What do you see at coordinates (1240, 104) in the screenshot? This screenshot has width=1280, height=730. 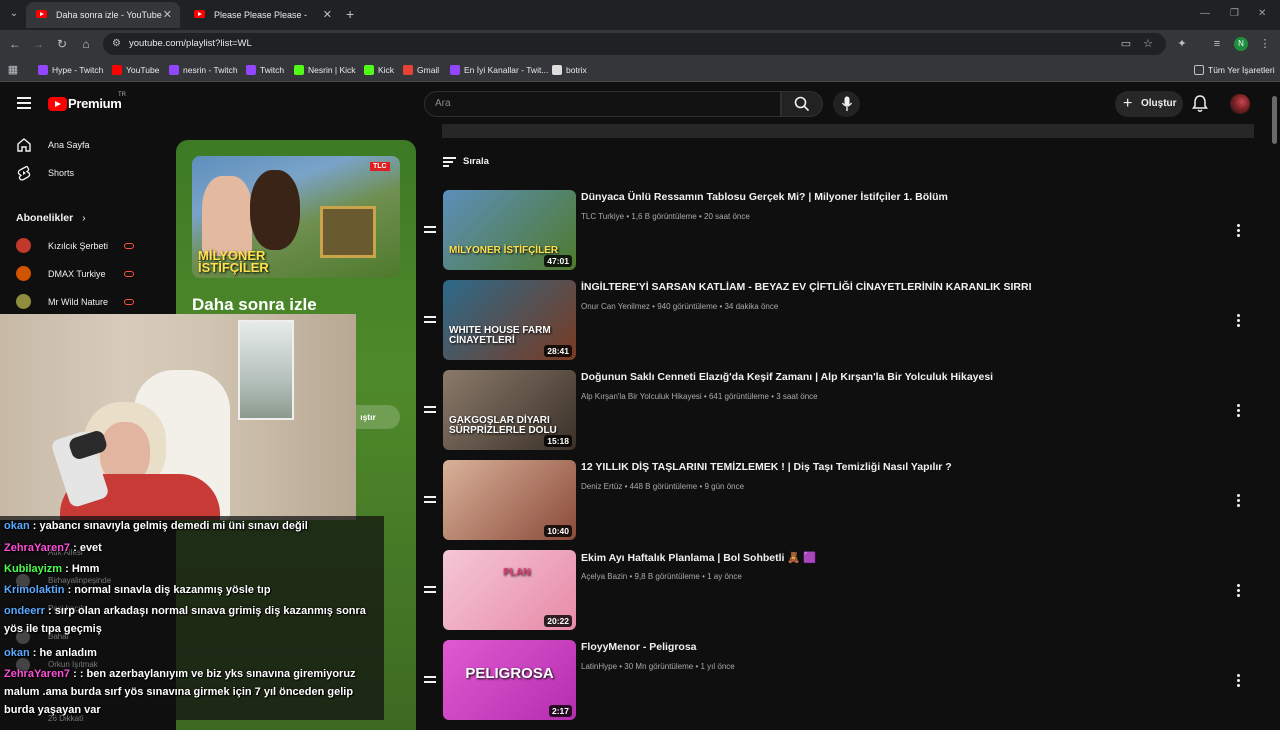 I see `account-avatar` at bounding box center [1240, 104].